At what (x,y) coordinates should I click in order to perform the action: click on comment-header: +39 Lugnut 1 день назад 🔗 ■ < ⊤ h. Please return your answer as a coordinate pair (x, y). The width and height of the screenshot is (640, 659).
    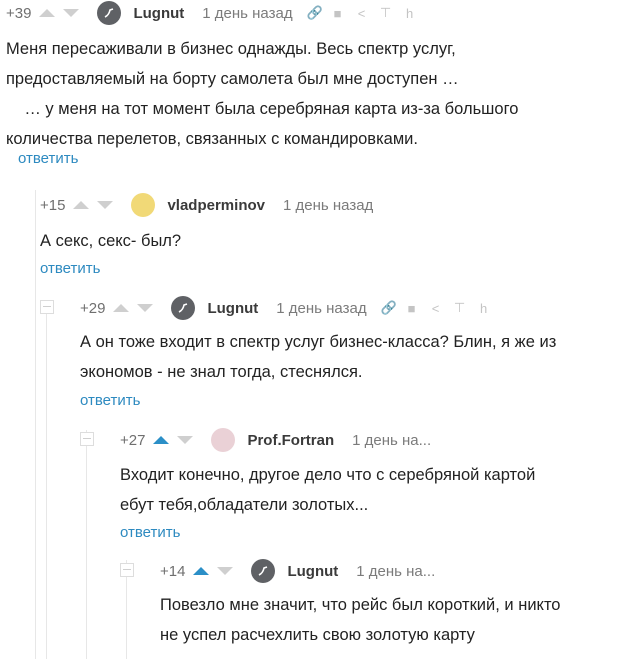
    Looking at the image, I should click on (211, 13).